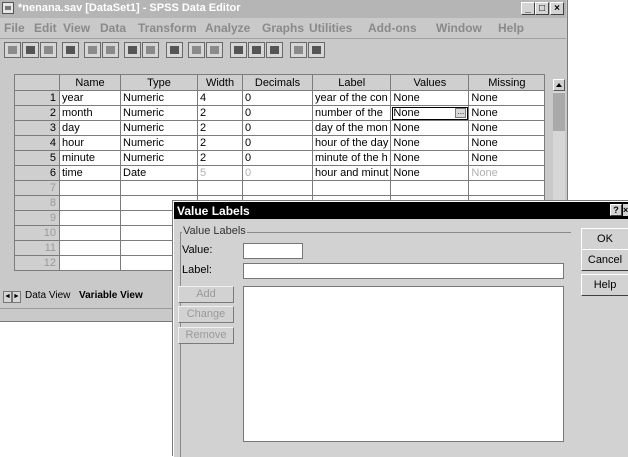 The height and width of the screenshot is (457, 628). I want to click on minimize-button: _, so click(528, 8).